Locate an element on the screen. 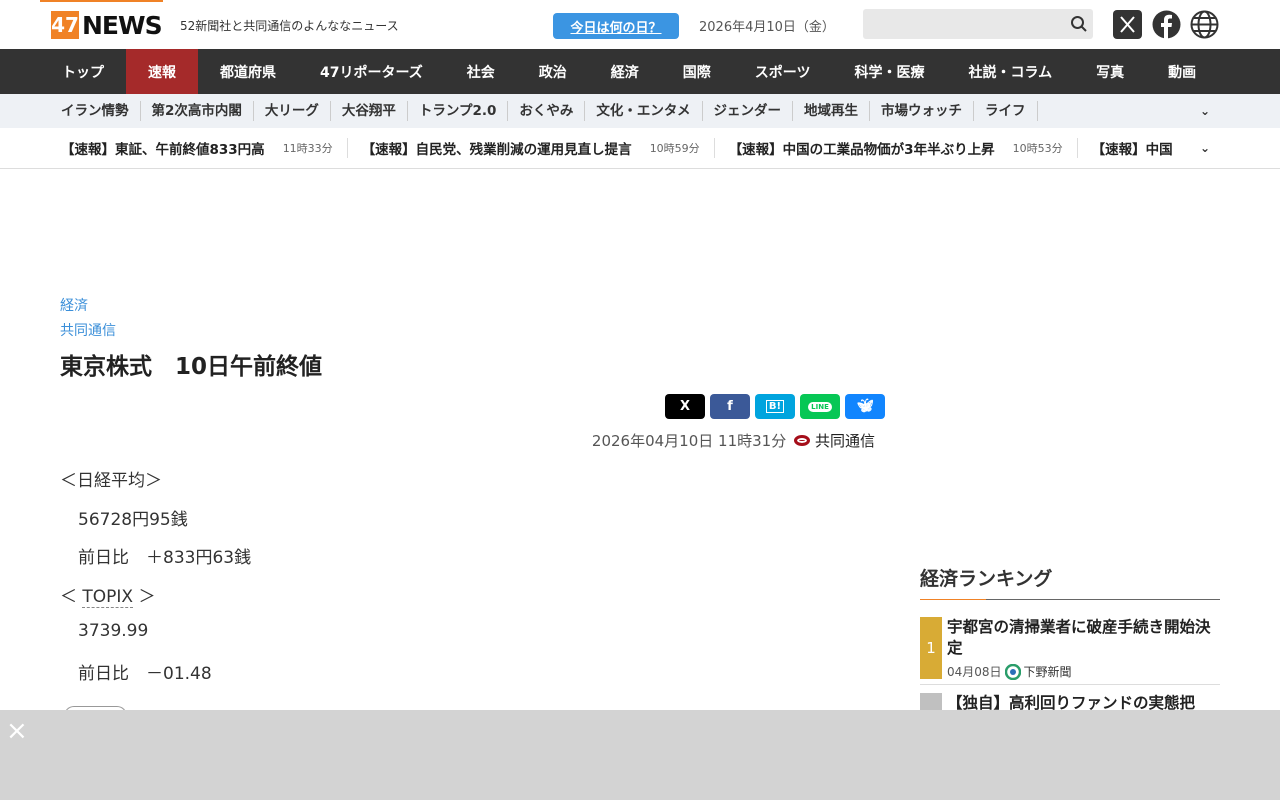 This screenshot has height=800, width=1280. article-source: 共同通信 is located at coordinates (88, 330).